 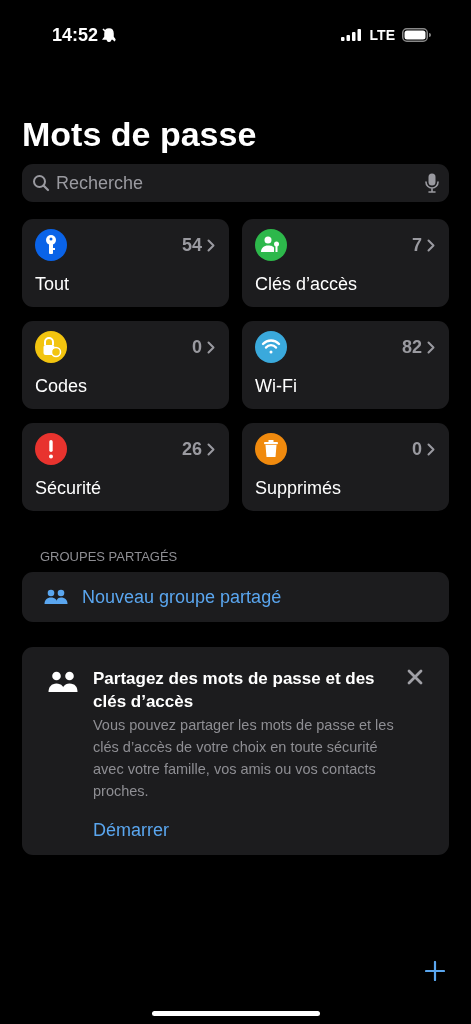 I want to click on start-link: Démarrer, so click(x=131, y=830).